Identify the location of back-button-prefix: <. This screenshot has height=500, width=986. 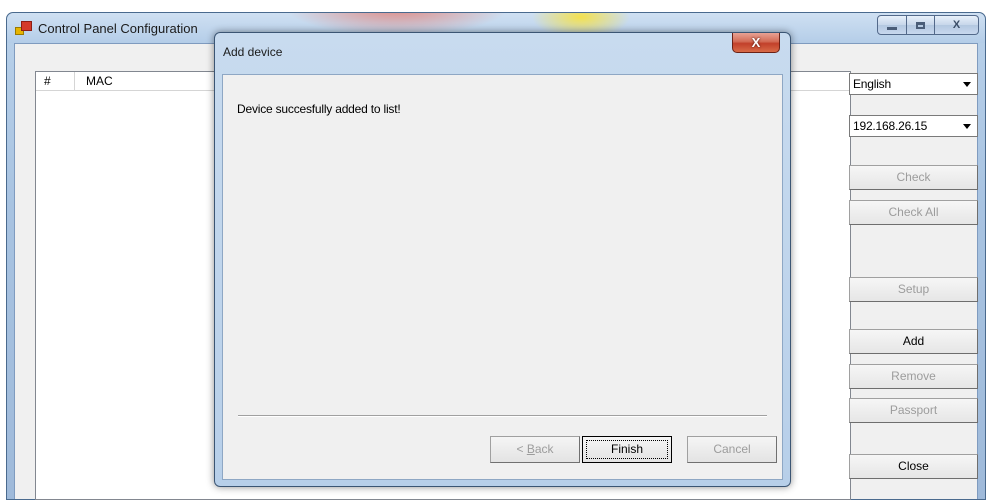
(521, 449).